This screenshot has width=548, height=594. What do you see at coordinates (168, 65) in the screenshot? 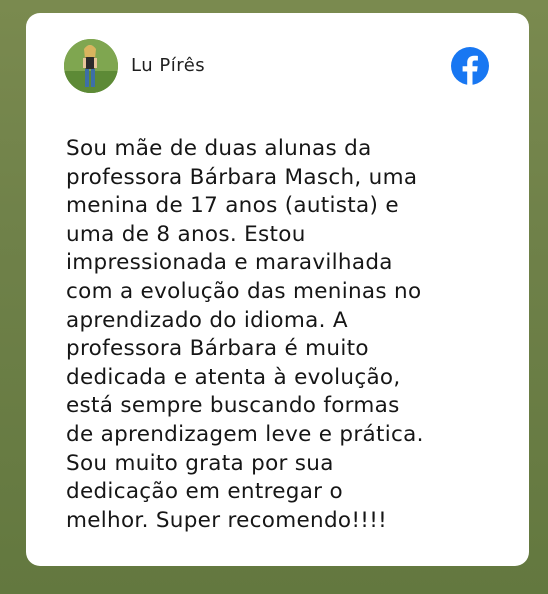
I see `author-name: Lu Pírês` at bounding box center [168, 65].